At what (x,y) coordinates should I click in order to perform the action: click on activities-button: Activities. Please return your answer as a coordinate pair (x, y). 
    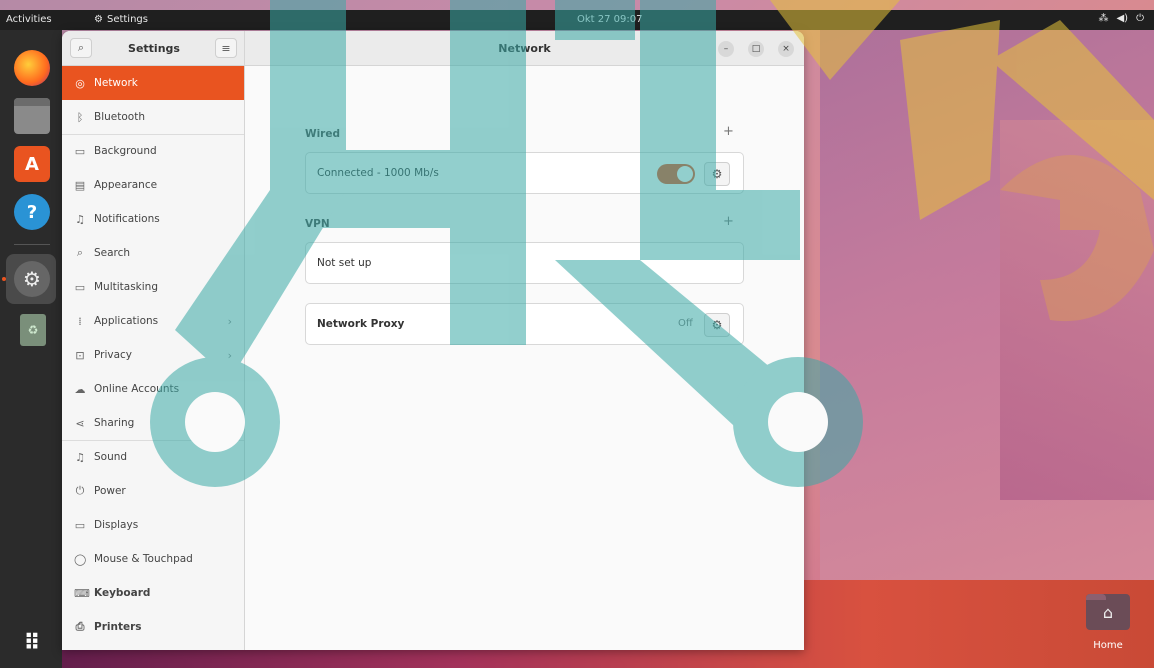
    Looking at the image, I should click on (29, 19).